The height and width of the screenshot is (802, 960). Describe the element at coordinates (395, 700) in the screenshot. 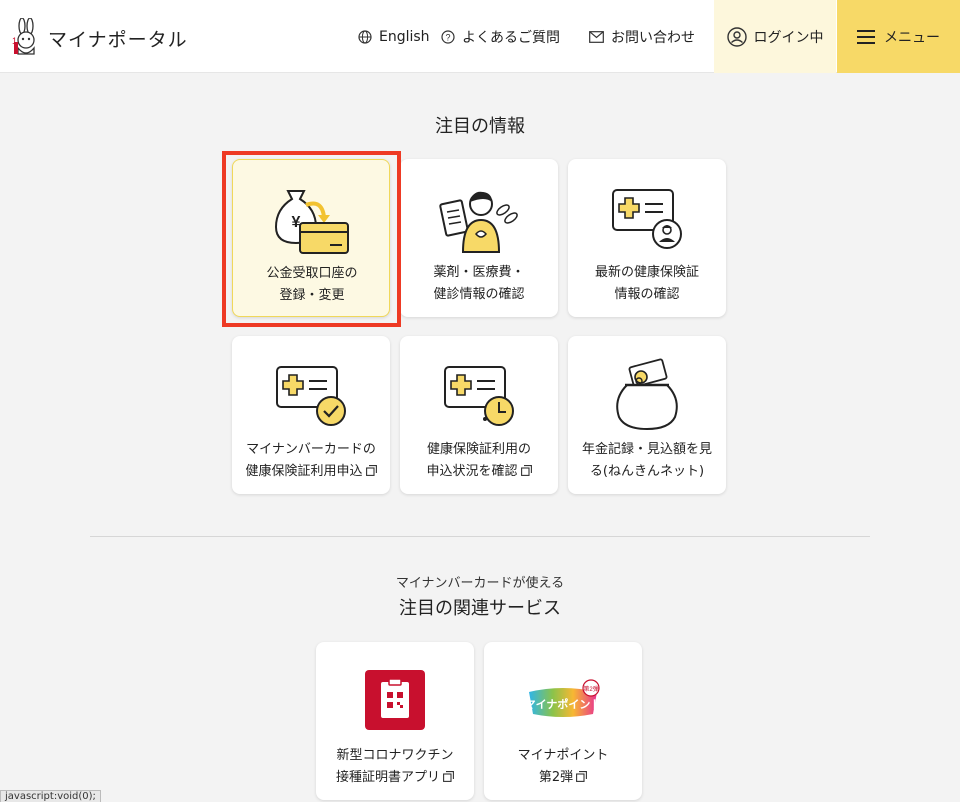

I see `vaccine-app-icon` at that location.